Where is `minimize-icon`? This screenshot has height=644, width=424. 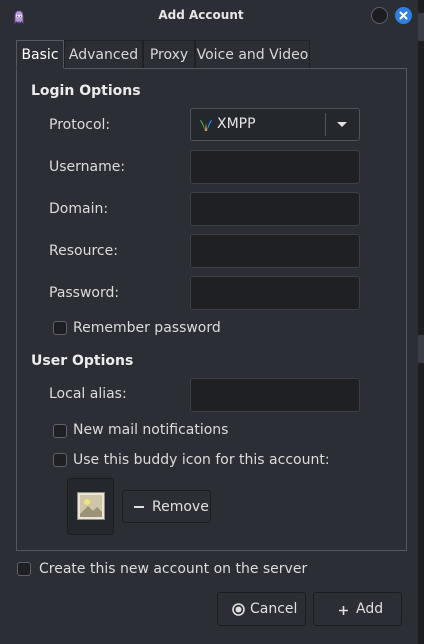
minimize-icon is located at coordinates (379, 15).